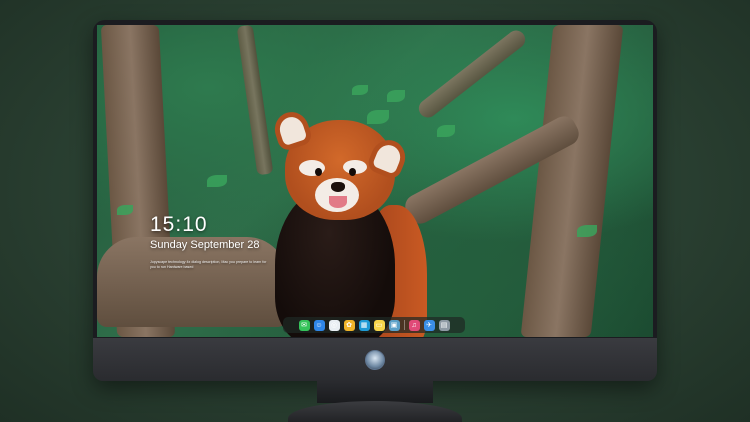 This screenshot has width=750, height=422. What do you see at coordinates (205, 245) in the screenshot?
I see `lock-date: Sunday September 28` at bounding box center [205, 245].